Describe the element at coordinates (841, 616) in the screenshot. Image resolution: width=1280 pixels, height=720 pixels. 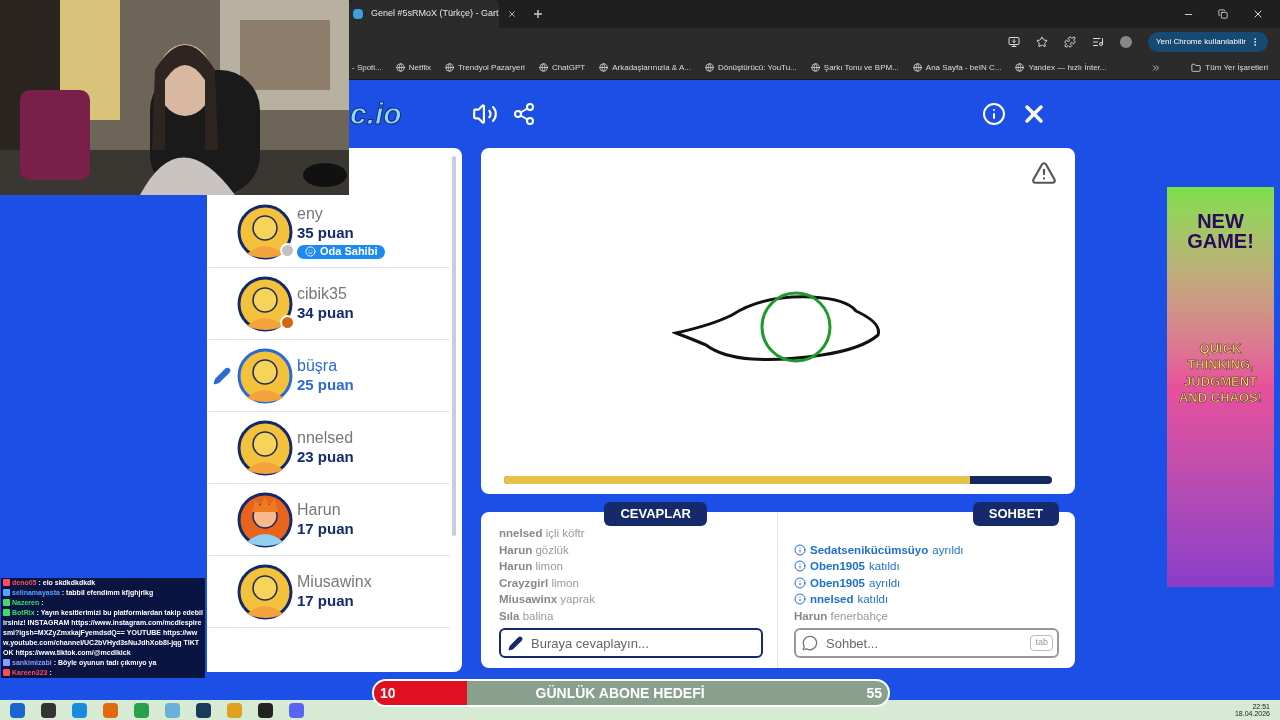
I see `answer-message: Harun fenerbahçe` at that location.